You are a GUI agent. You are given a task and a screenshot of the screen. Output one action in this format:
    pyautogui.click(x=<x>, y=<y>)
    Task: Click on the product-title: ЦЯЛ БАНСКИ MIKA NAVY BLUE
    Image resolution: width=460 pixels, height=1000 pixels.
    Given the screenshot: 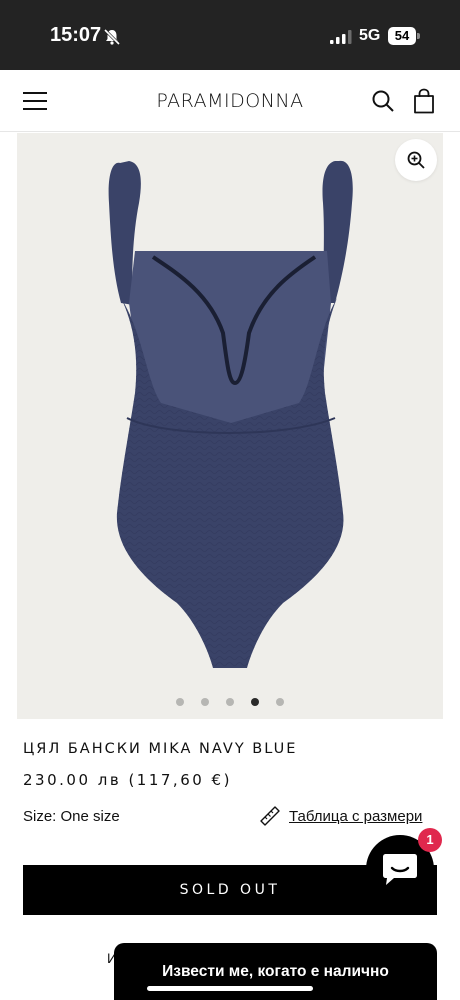 What is the action you would take?
    pyautogui.click(x=160, y=749)
    